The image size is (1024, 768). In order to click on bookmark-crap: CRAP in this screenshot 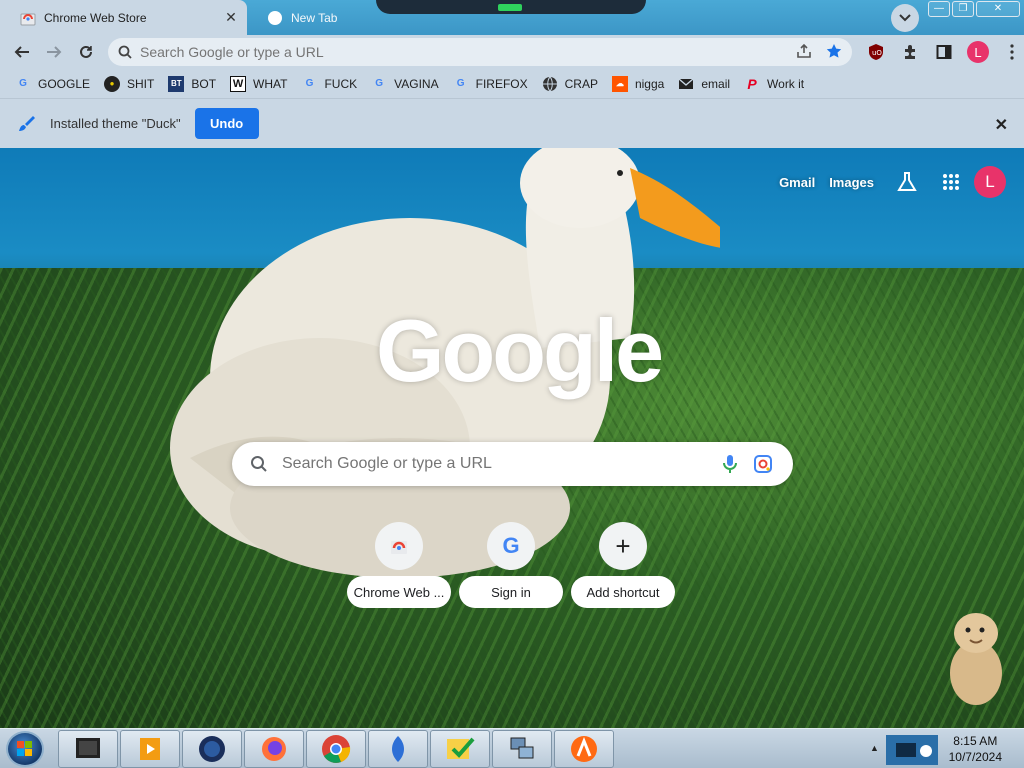, I will do `click(570, 84)`.